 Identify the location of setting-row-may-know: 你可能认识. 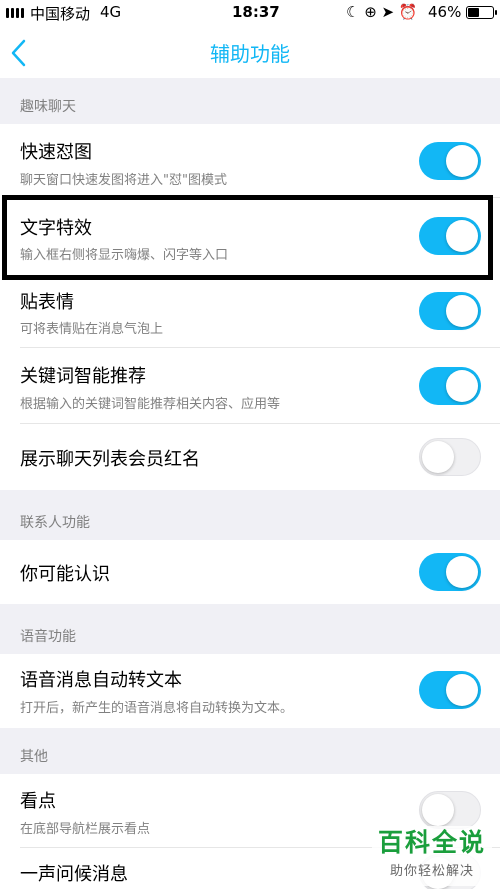
(250, 572).